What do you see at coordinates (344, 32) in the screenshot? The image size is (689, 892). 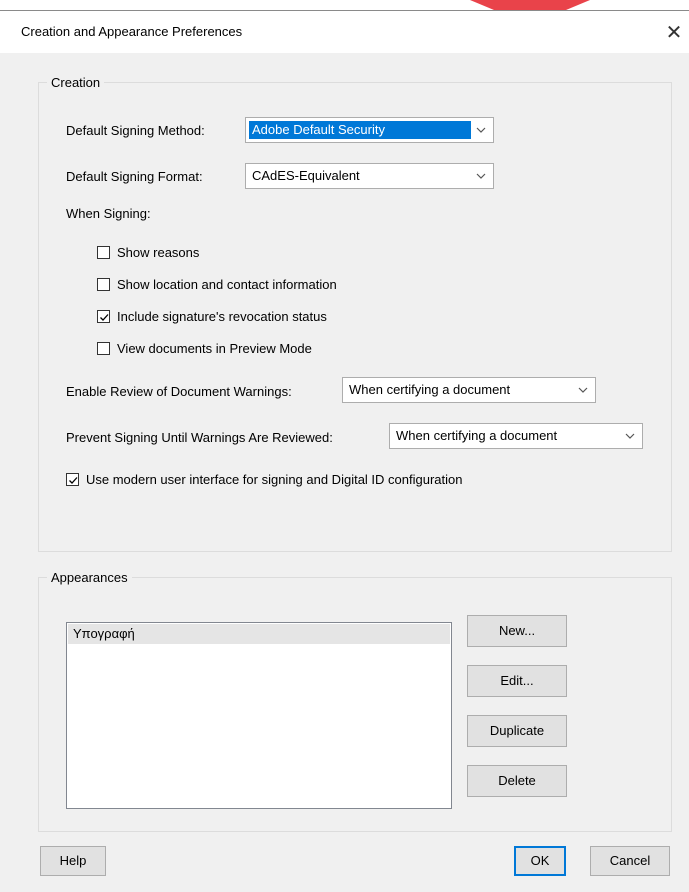 I see `title-bar: Creation and Appearance Preferences ✕` at bounding box center [344, 32].